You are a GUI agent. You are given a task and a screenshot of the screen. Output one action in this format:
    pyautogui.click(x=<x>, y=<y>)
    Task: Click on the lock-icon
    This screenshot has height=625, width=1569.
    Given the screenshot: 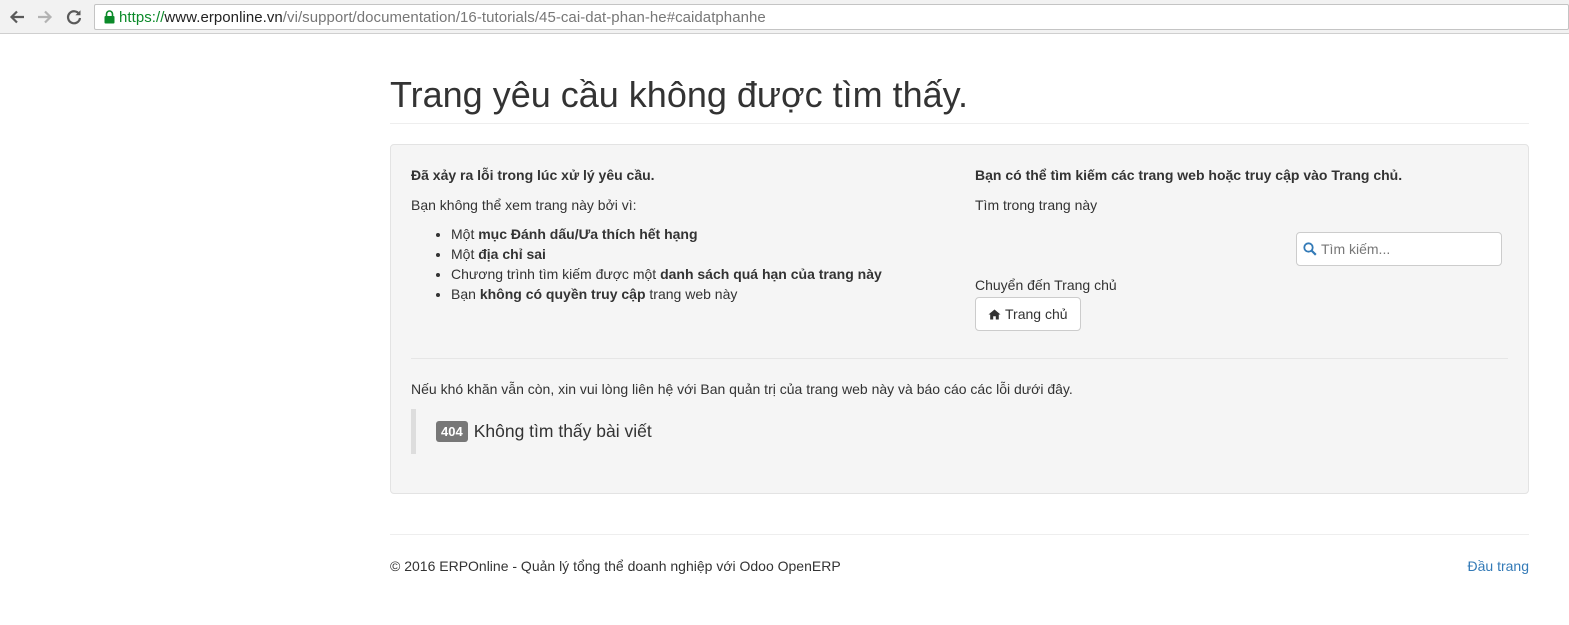 What is the action you would take?
    pyautogui.click(x=109, y=17)
    